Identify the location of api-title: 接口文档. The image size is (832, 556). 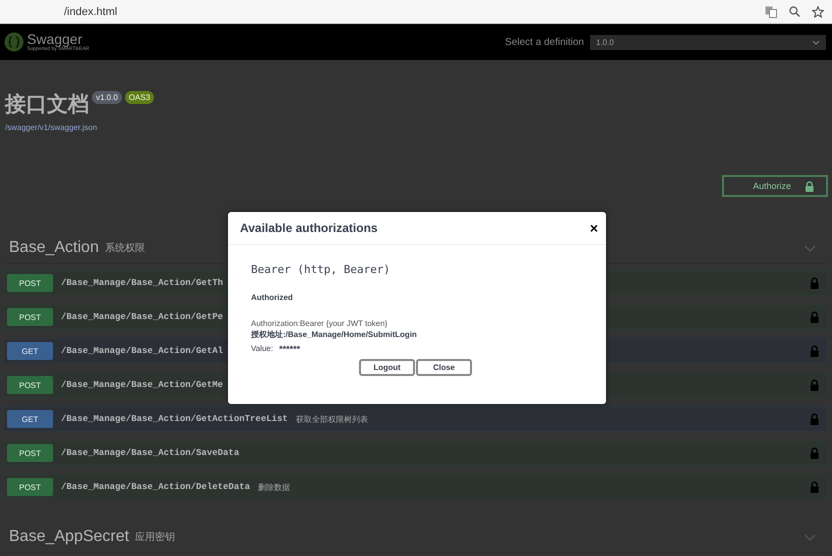
(47, 104).